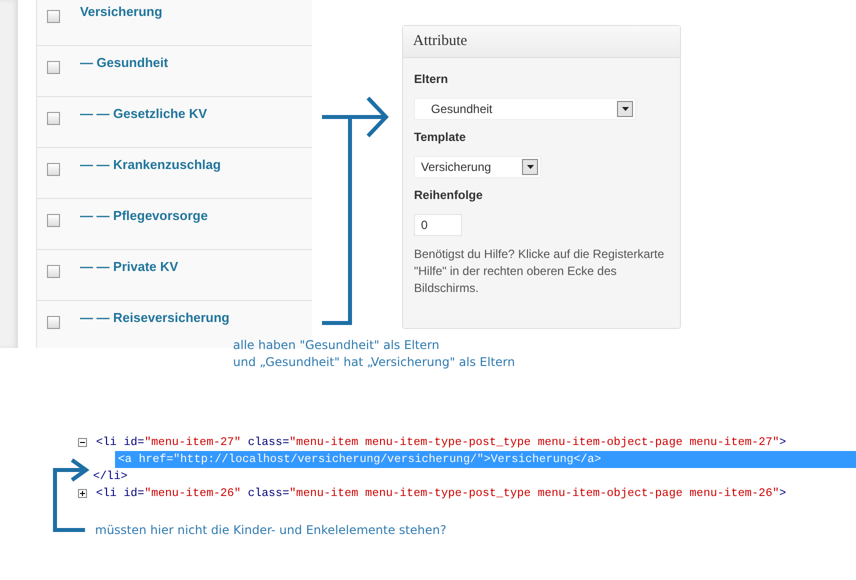 This screenshot has height=580, width=856. What do you see at coordinates (124, 62) in the screenshot?
I see `page-title-link: — Gesundheit` at bounding box center [124, 62].